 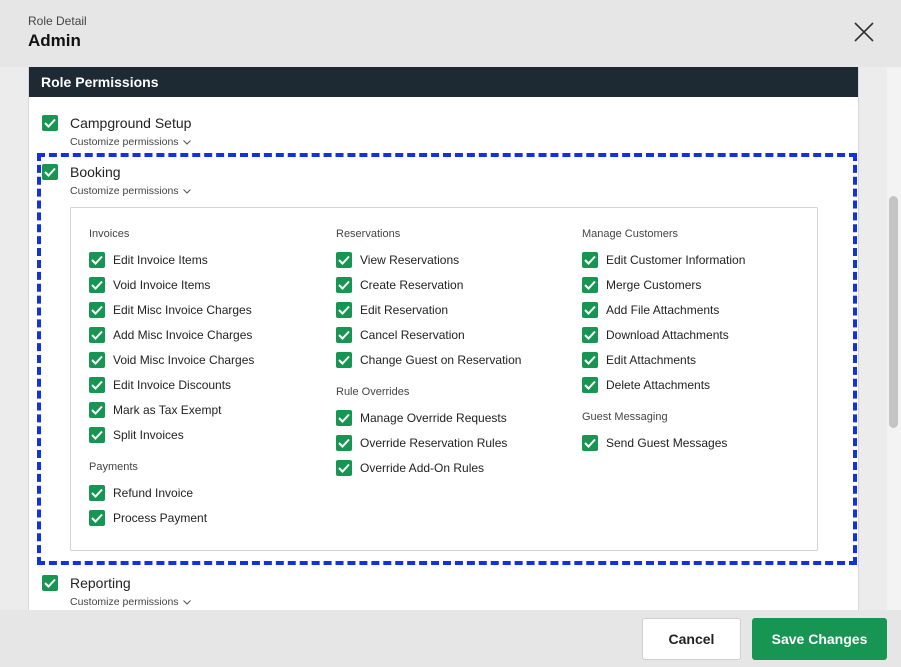 I want to click on reporting-checkbox, so click(x=50, y=583).